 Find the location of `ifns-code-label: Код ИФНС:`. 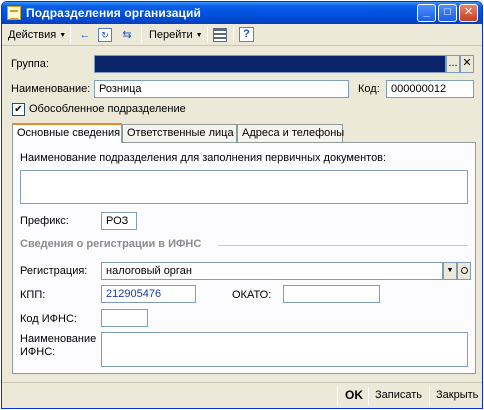

ifns-code-label: Код ИФНС: is located at coordinates (48, 319).